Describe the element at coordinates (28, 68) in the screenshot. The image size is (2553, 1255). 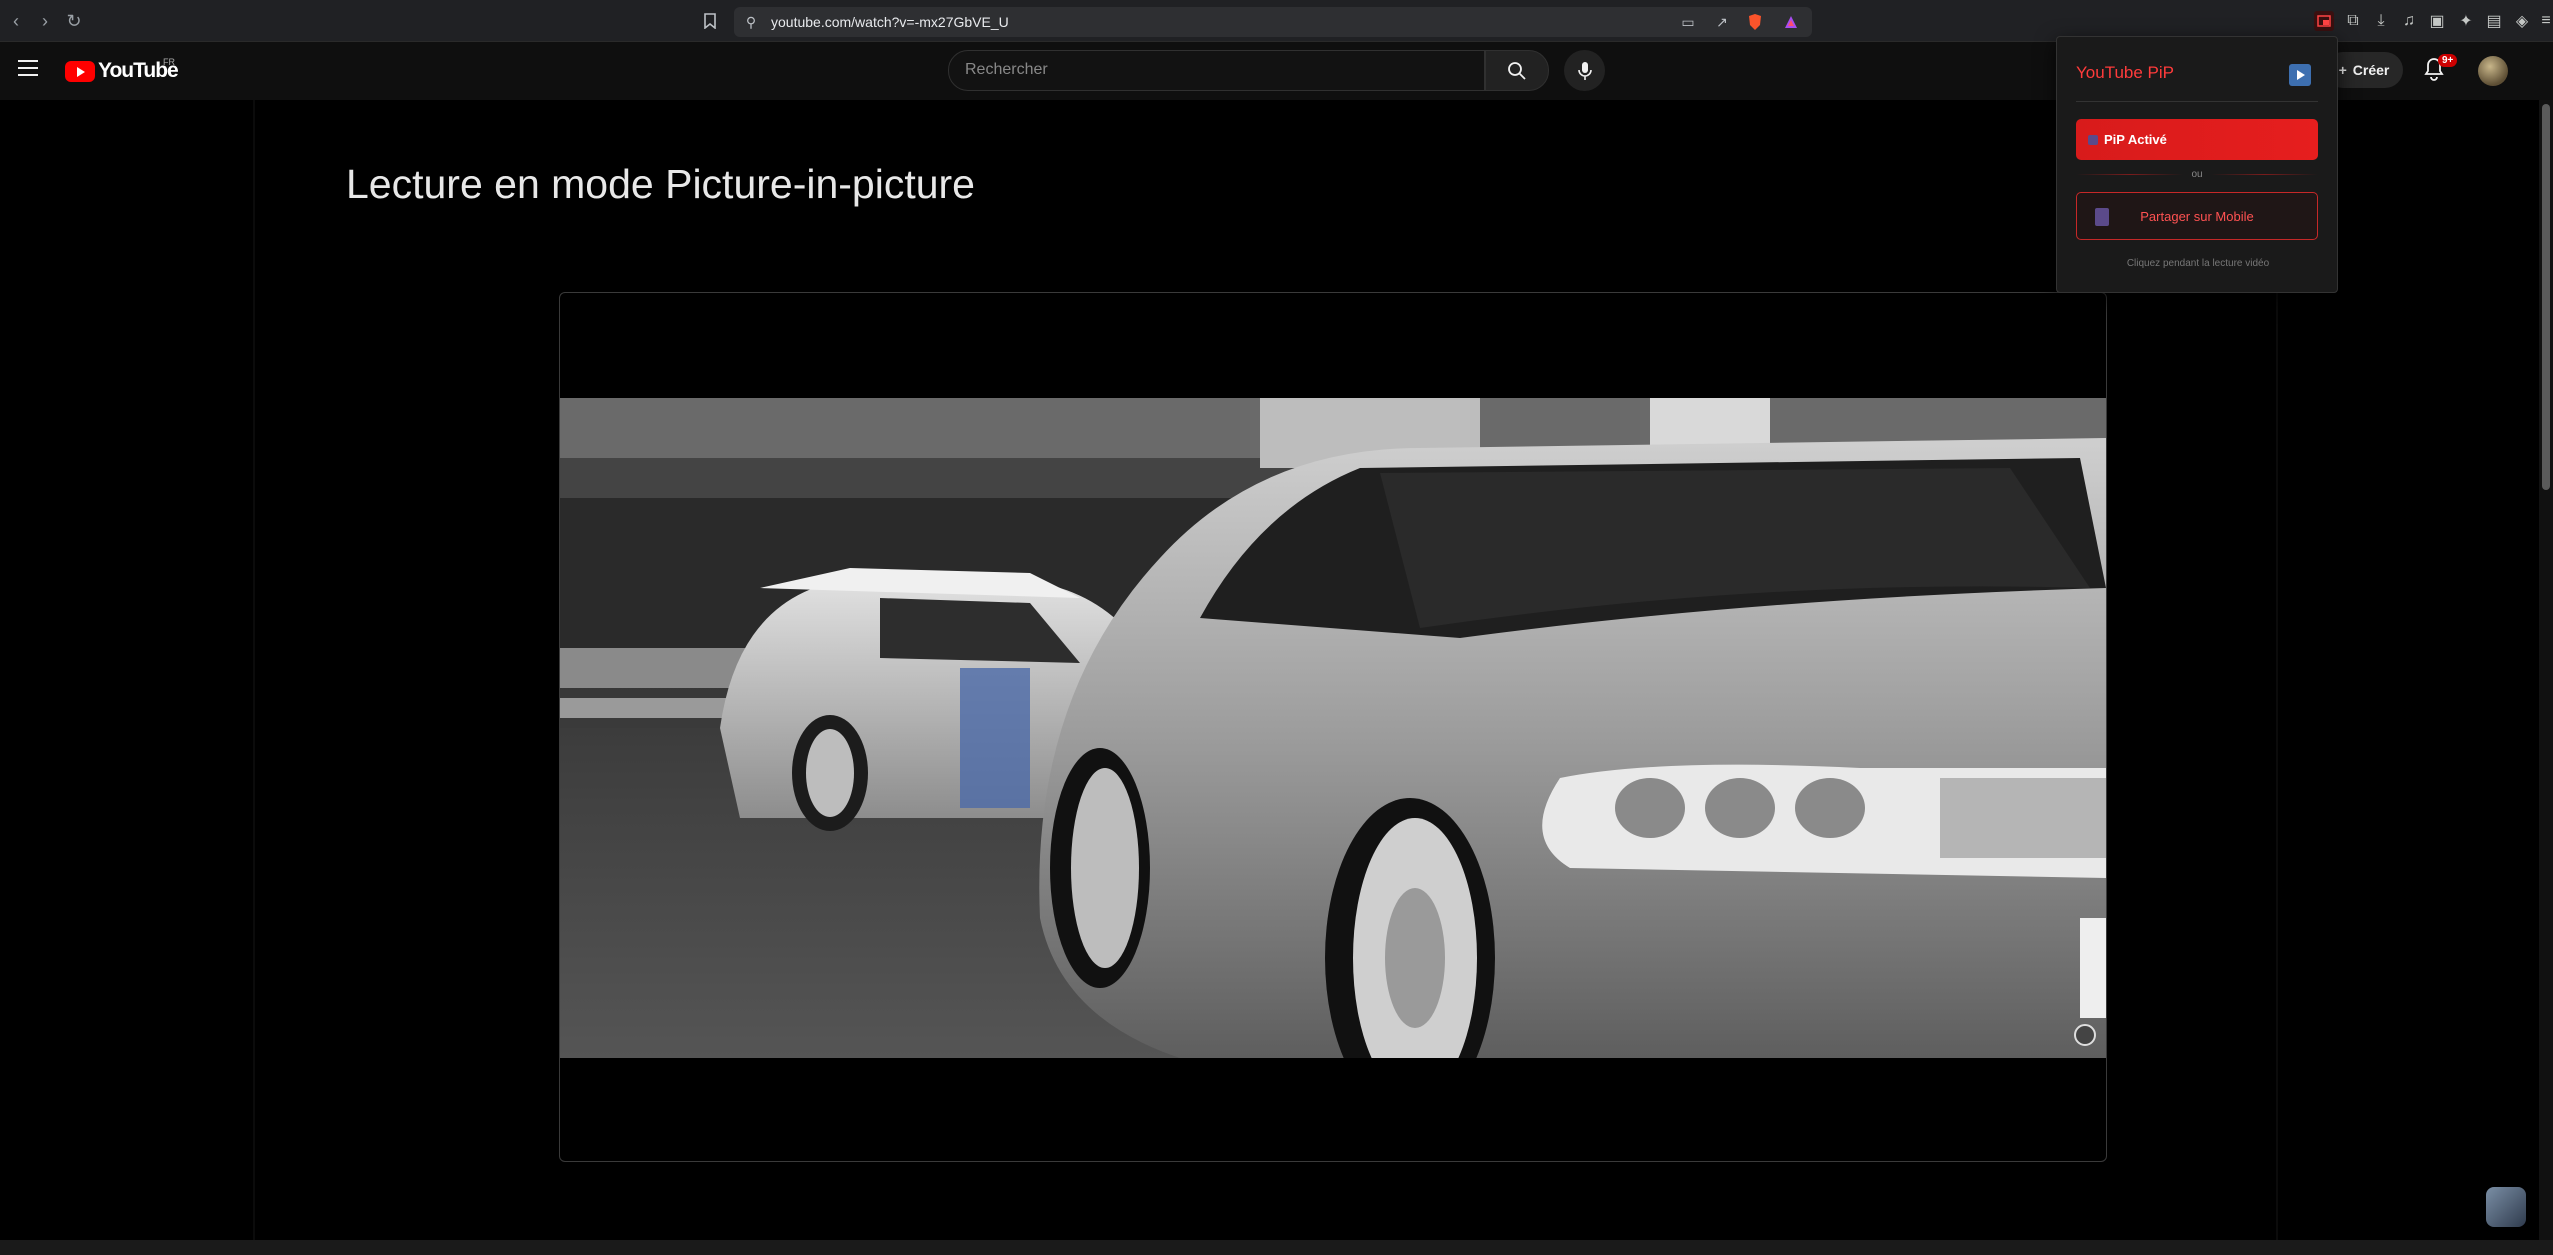
I see `guide-menu-icon` at that location.